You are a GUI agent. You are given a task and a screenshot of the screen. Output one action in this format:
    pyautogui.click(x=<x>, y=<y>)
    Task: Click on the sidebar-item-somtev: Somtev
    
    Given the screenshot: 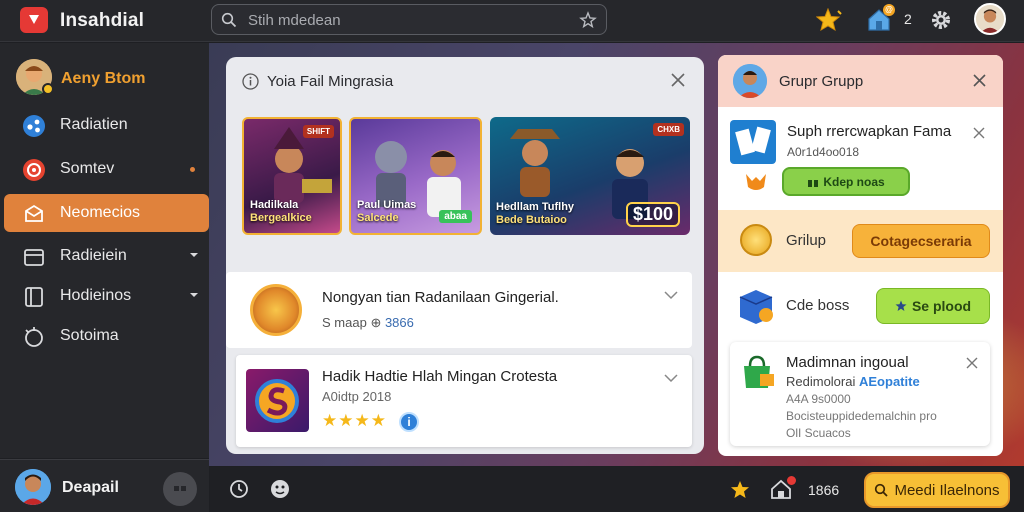 What is the action you would take?
    pyautogui.click(x=106, y=169)
    